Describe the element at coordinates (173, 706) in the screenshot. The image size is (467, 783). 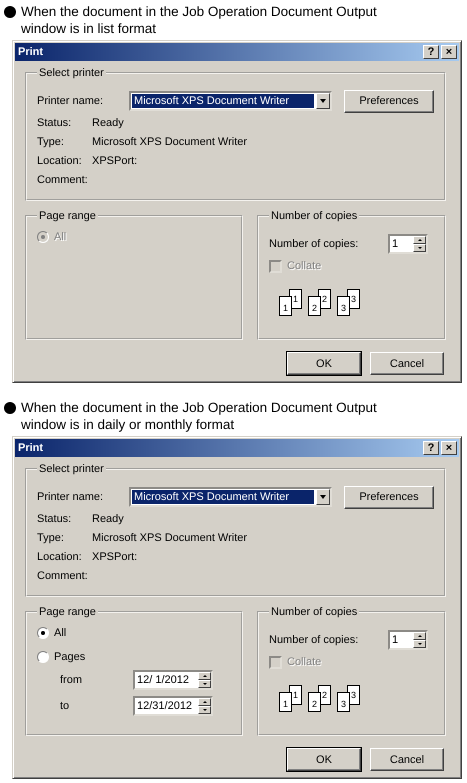
I see `date-field: 12/31/2012` at that location.